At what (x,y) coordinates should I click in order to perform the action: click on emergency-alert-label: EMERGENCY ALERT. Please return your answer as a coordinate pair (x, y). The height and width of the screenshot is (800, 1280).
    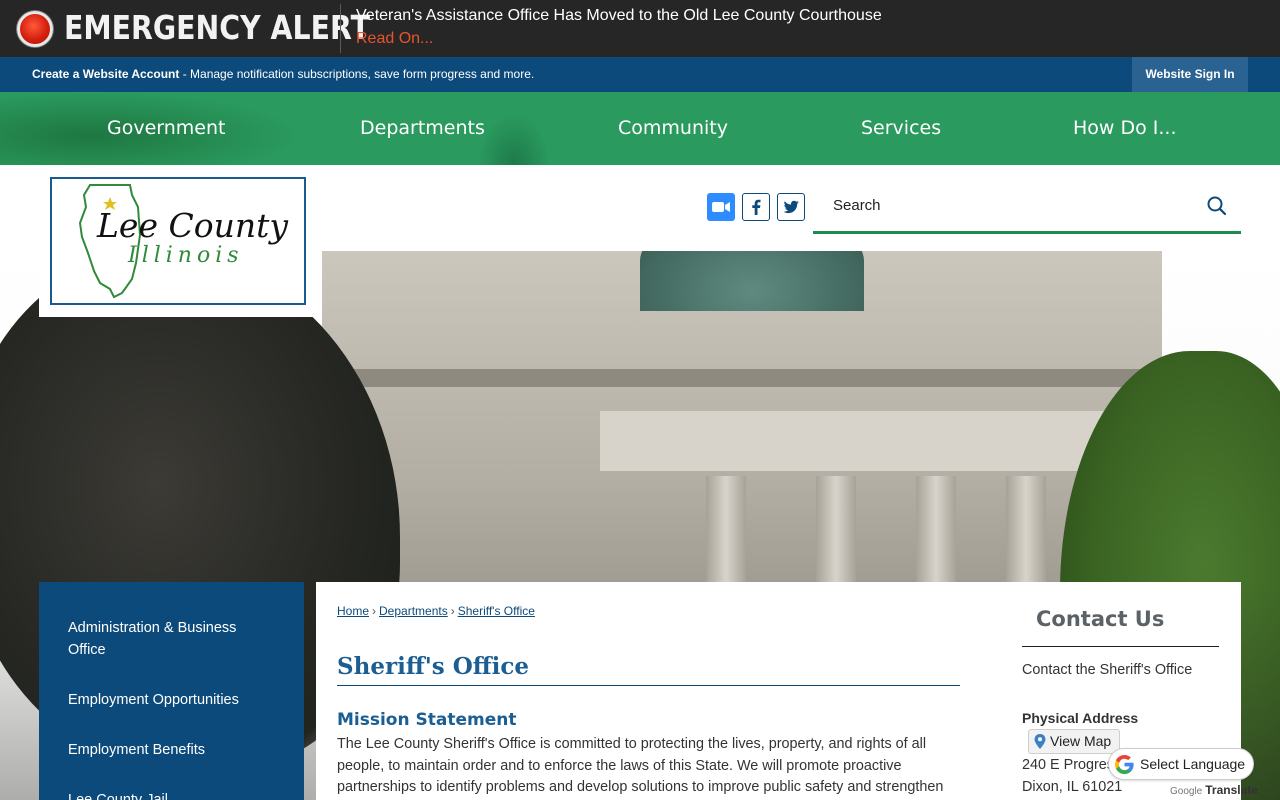
    Looking at the image, I should click on (217, 27).